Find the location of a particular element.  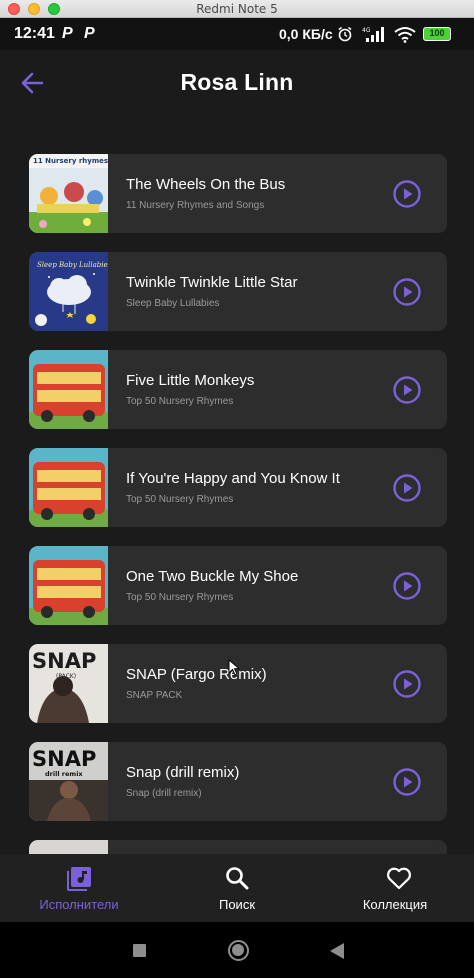

track-title: If You're Happy and You Know It is located at coordinates (233, 478).